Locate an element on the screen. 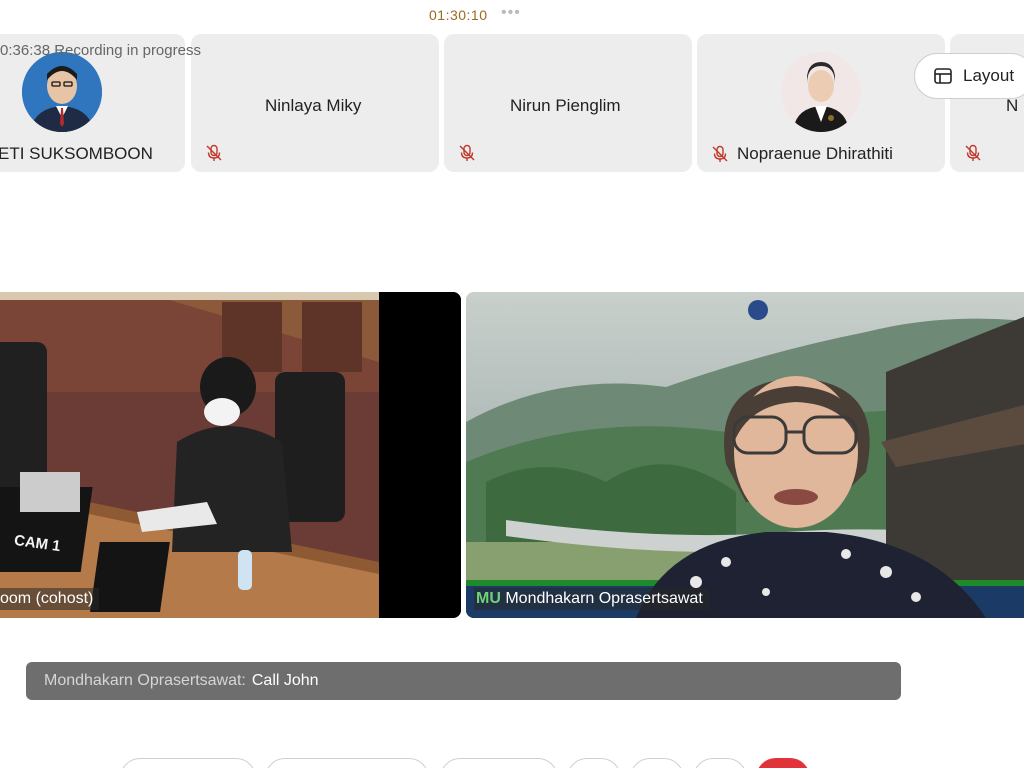 Image resolution: width=1024 pixels, height=768 pixels. layout-grid-icon is located at coordinates (943, 76).